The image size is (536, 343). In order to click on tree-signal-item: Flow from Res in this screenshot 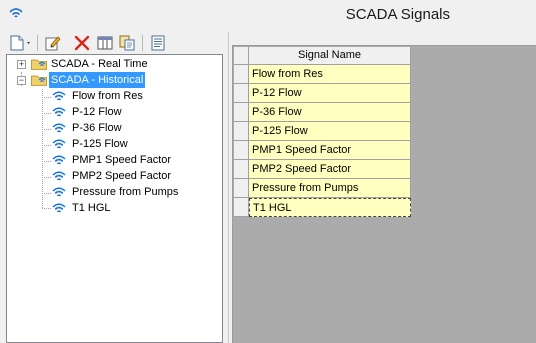, I will do `click(114, 96)`.